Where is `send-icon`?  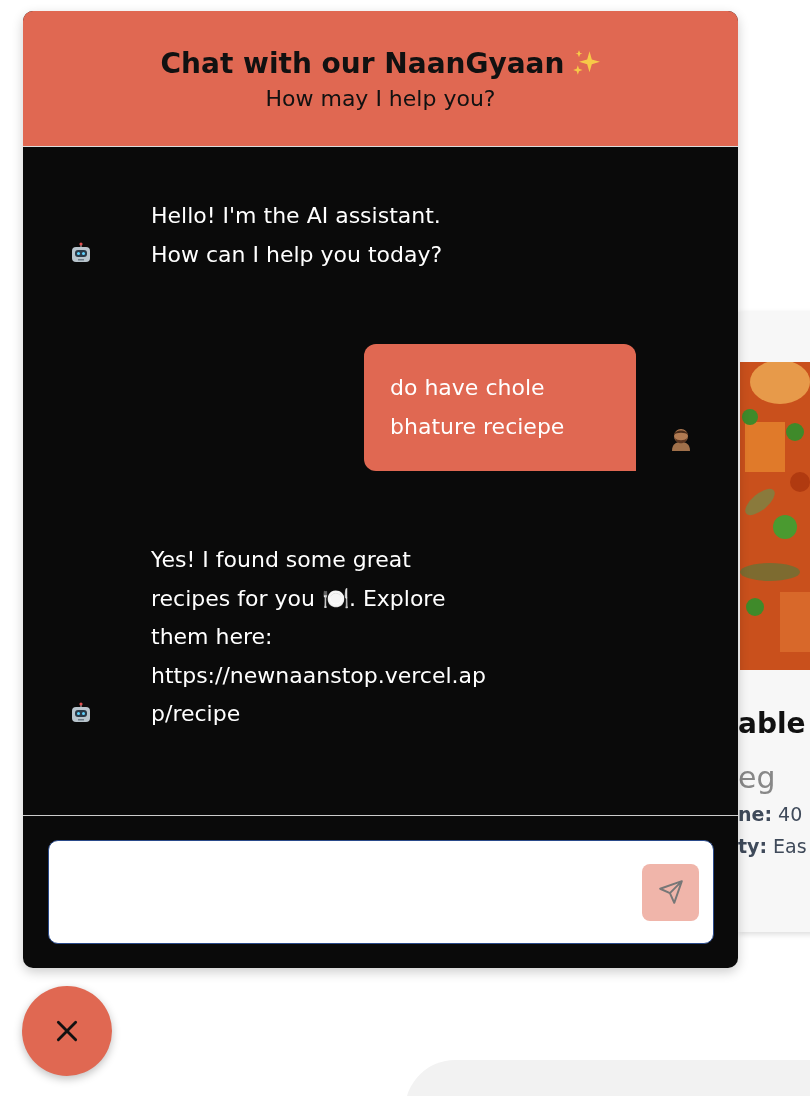 send-icon is located at coordinates (670, 892).